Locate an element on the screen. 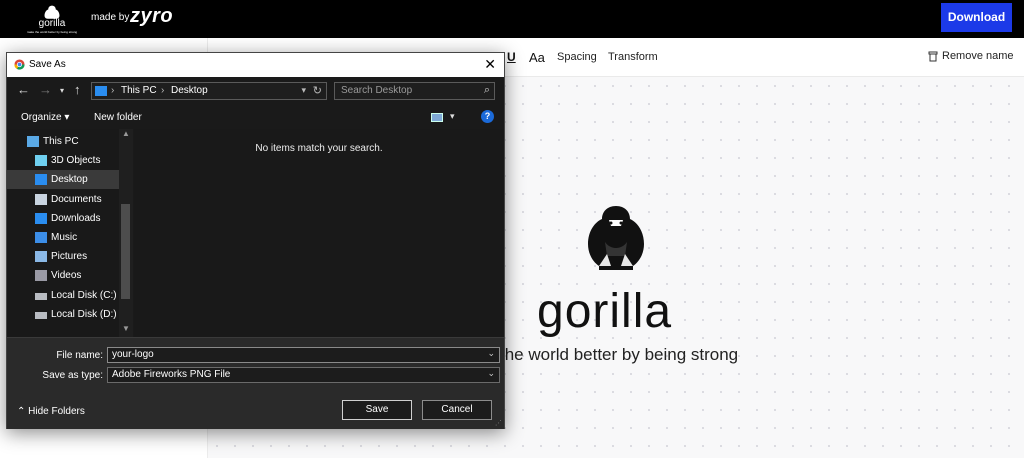 This screenshot has width=1024, height=458. tree-item-label: Local Disk (D:) is located at coordinates (84, 314).